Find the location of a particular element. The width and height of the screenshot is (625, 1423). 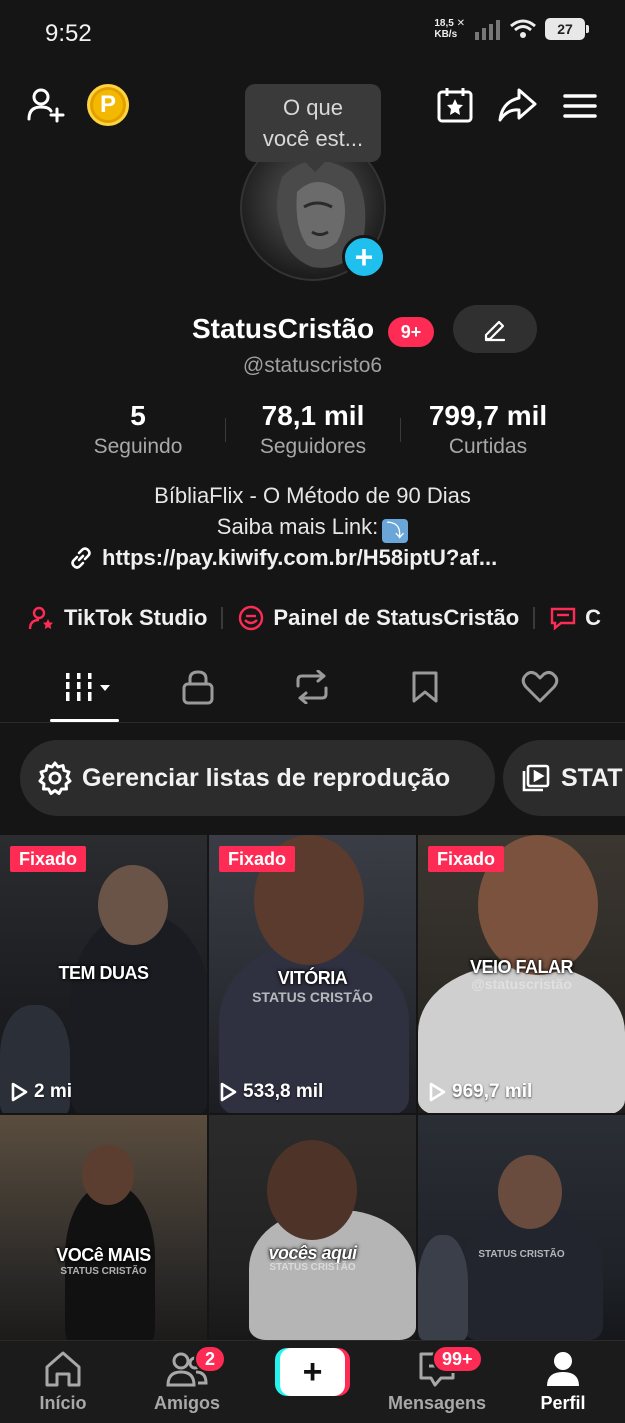

bottom-navigation: Início 2 Amigos + 99+ Mensagens Perfil is located at coordinates (312, 1381).